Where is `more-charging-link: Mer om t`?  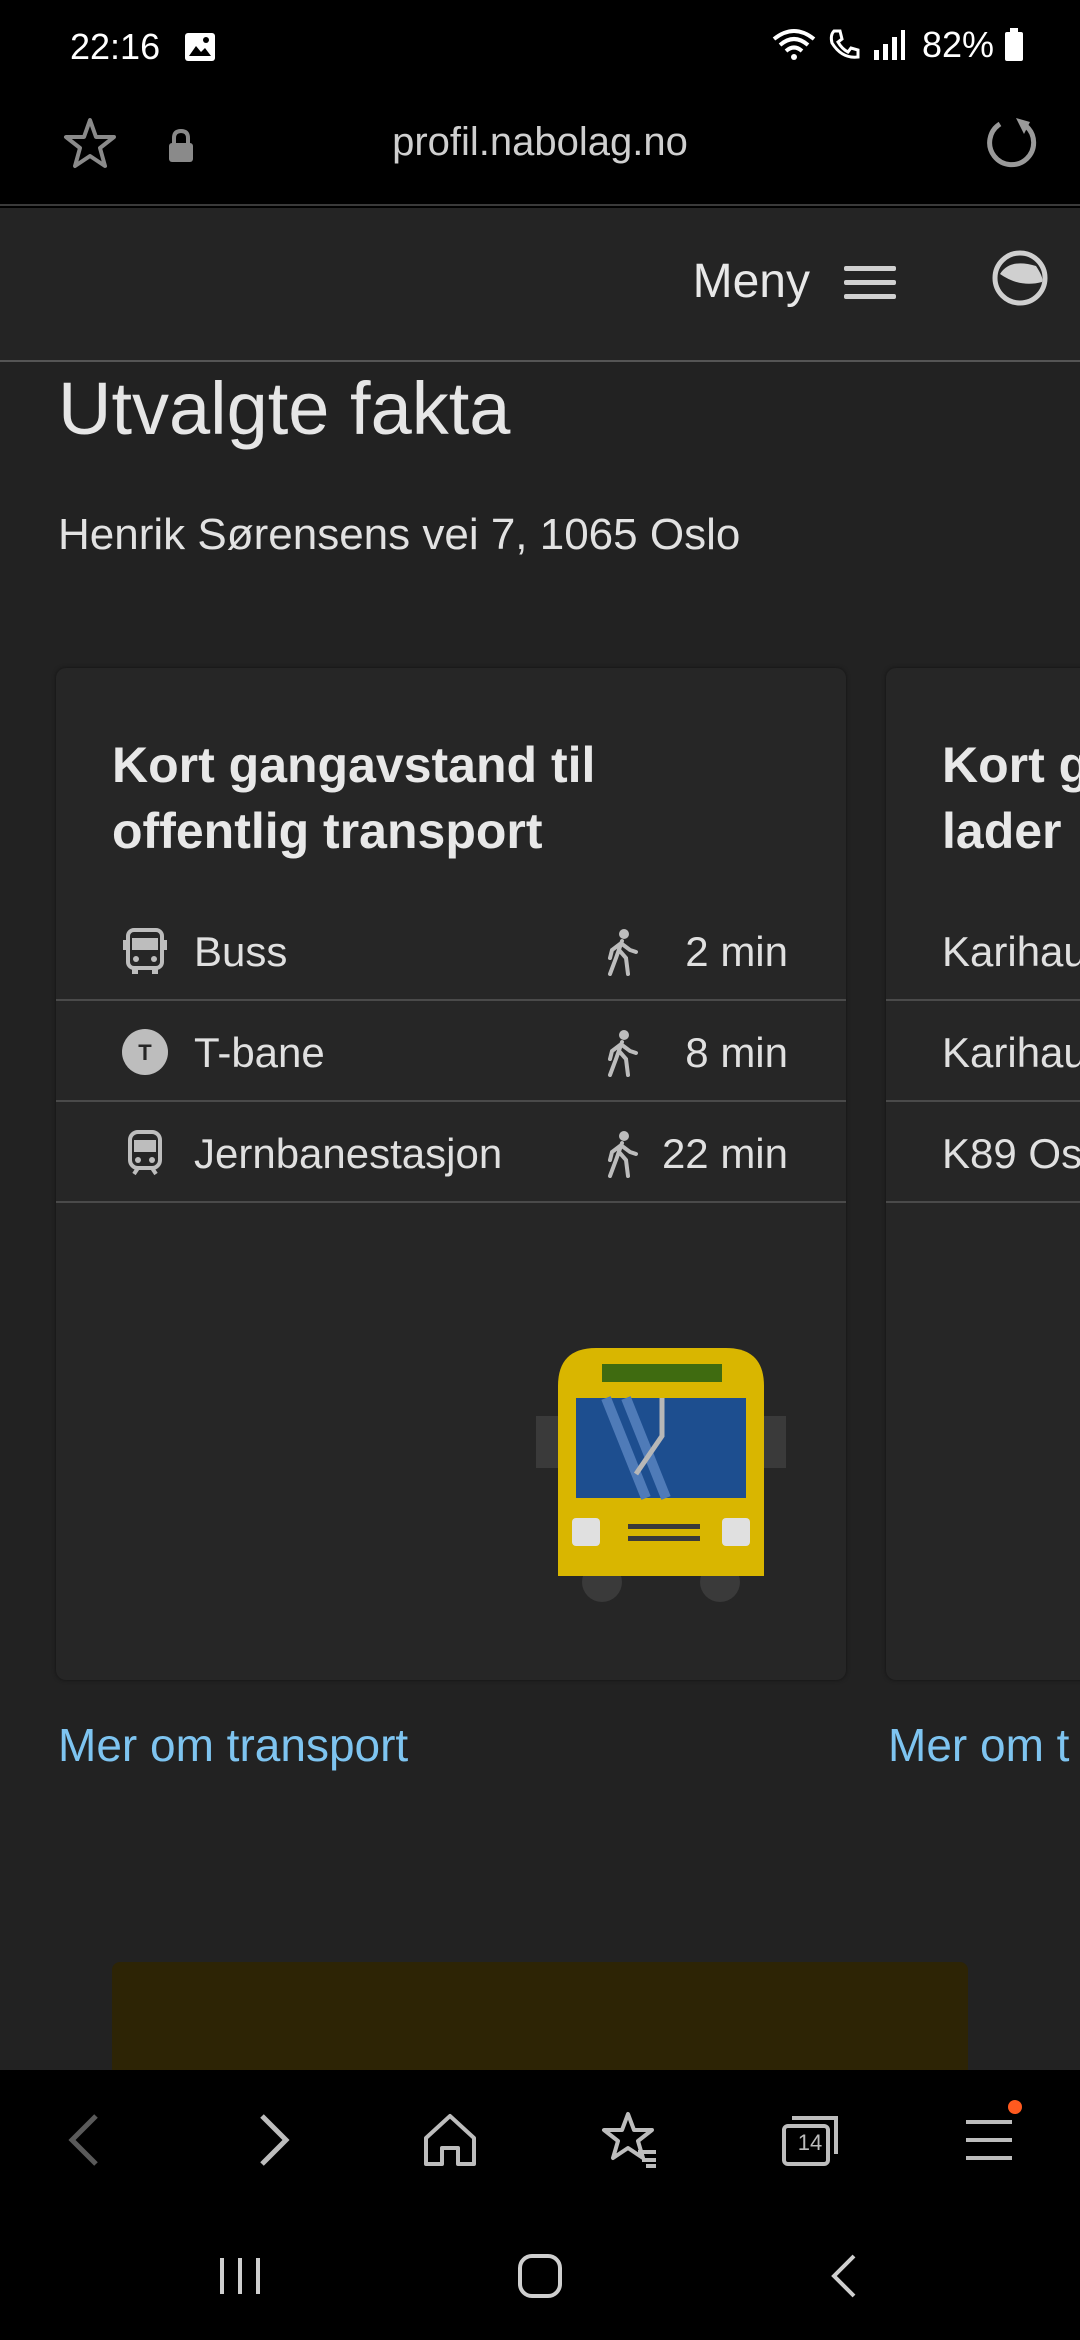 more-charging-link: Mer om t is located at coordinates (978, 1745).